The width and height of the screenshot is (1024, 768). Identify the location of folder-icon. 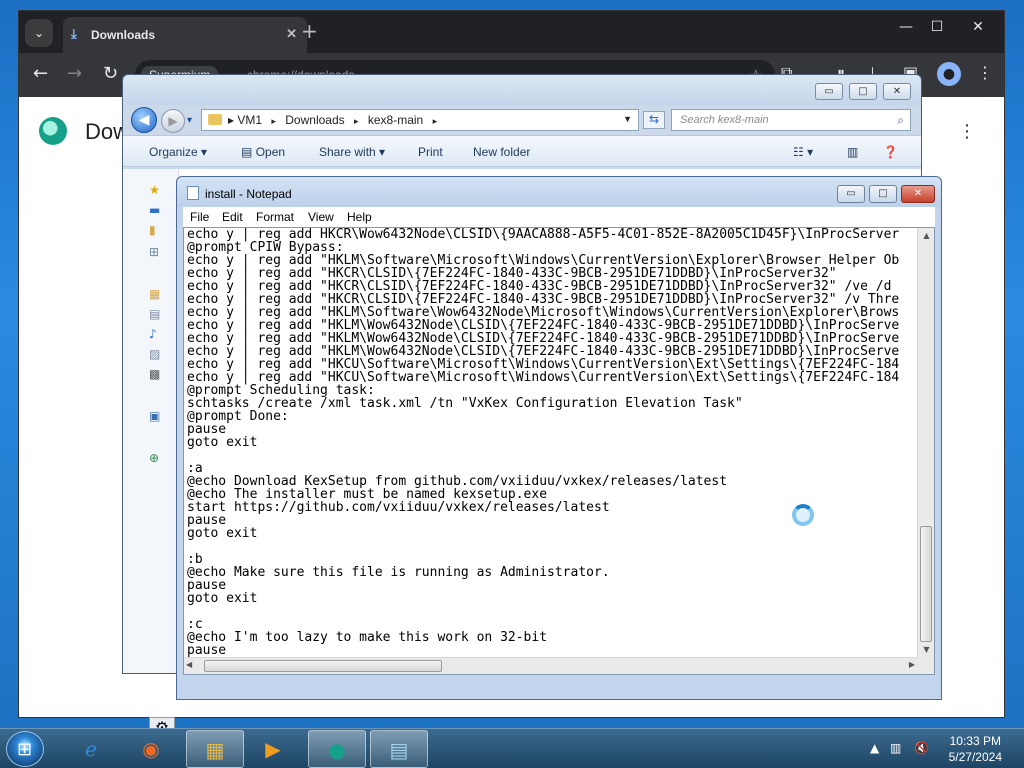
(215, 119).